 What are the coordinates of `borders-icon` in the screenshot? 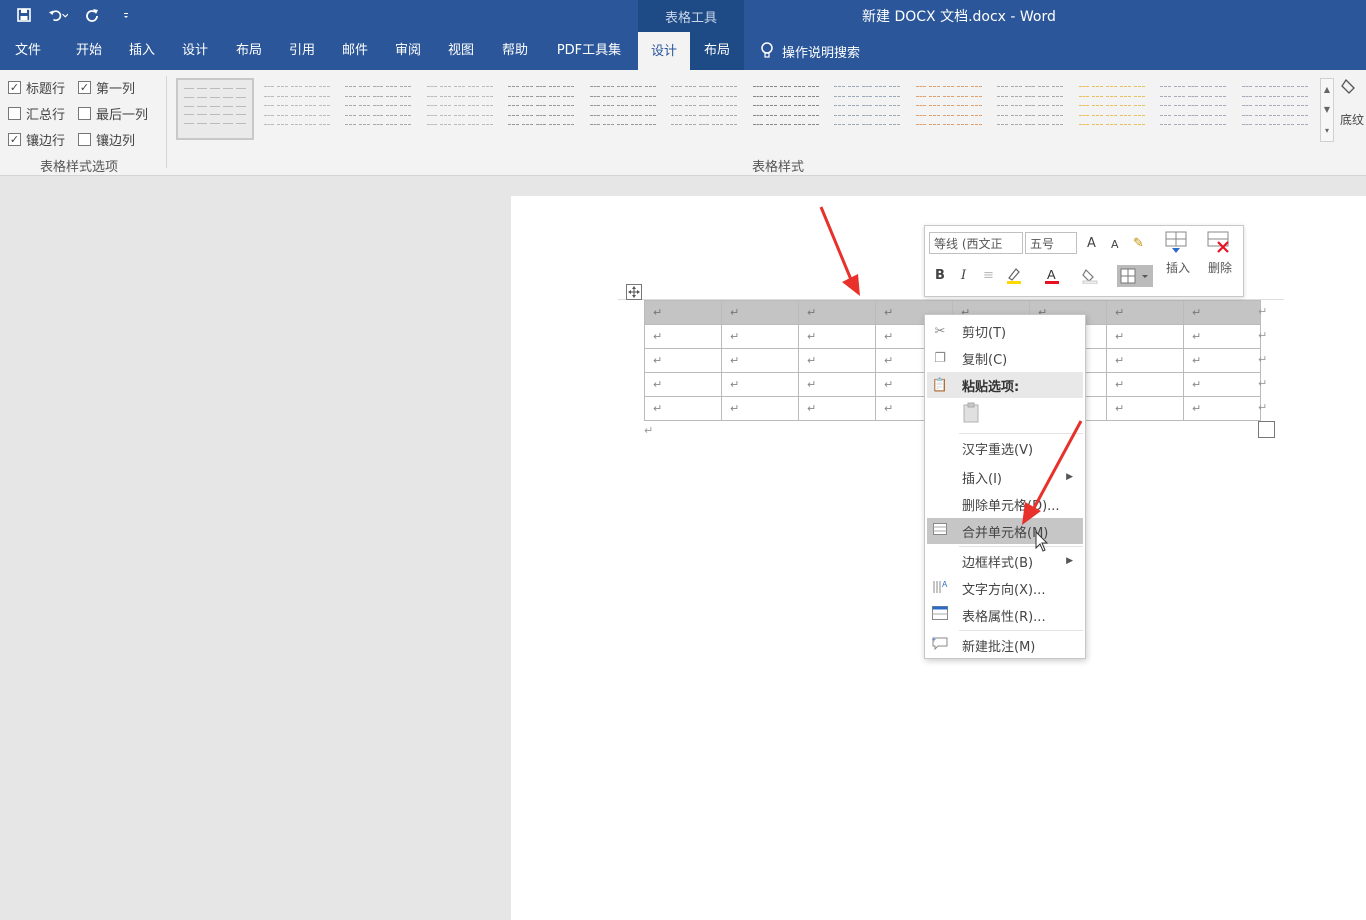 It's located at (1135, 278).